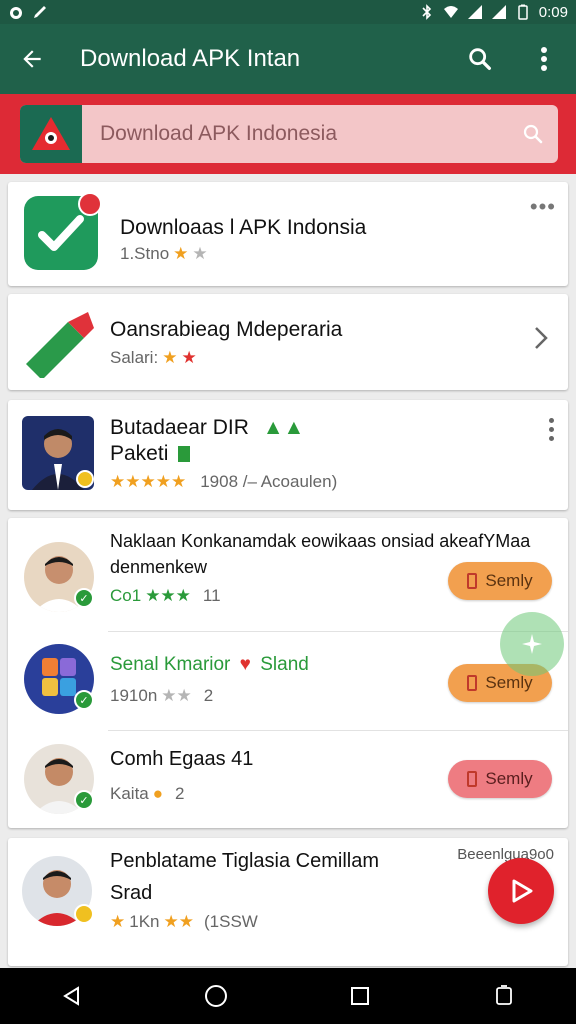 The image size is (576, 1024). What do you see at coordinates (134, 695) in the screenshot?
I see `rating-text: 1910n` at bounding box center [134, 695].